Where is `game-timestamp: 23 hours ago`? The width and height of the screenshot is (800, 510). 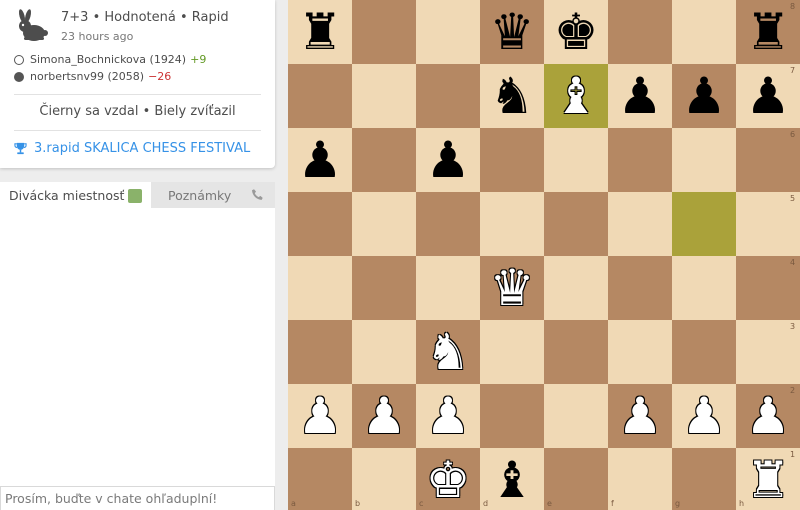
game-timestamp: 23 hours ago is located at coordinates (97, 36).